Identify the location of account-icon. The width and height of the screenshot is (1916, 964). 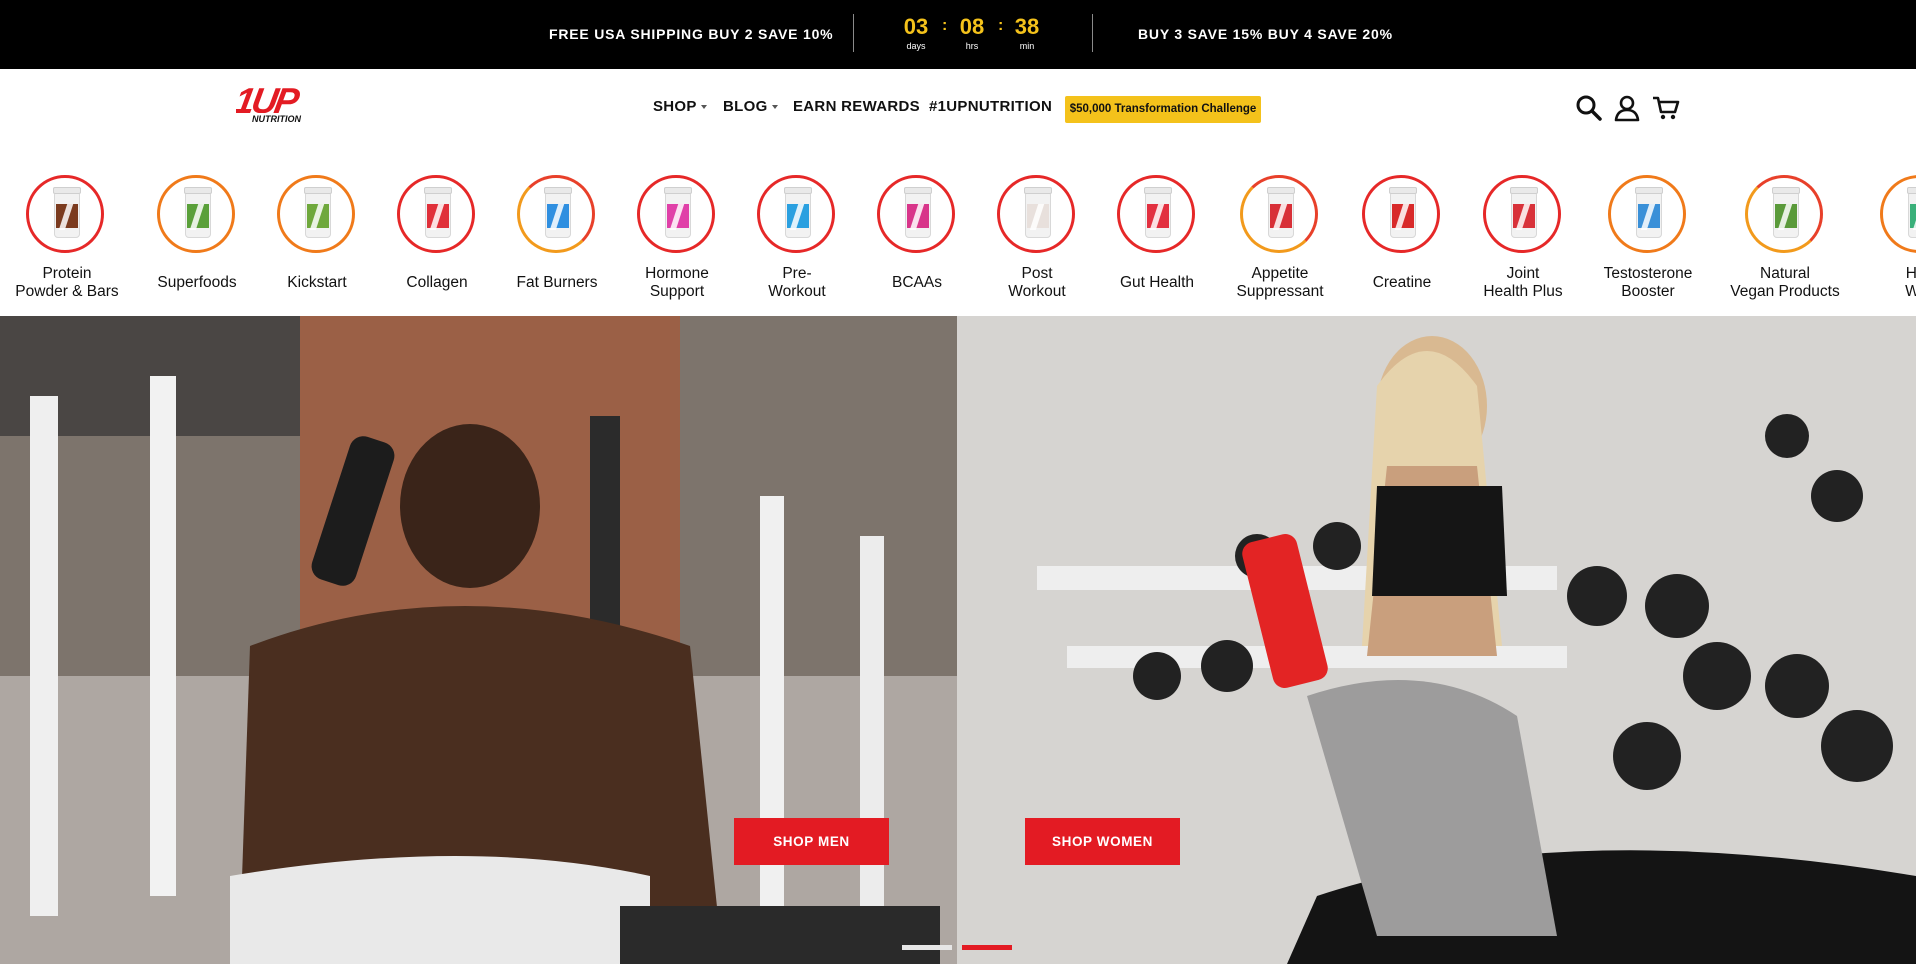
(1627, 108).